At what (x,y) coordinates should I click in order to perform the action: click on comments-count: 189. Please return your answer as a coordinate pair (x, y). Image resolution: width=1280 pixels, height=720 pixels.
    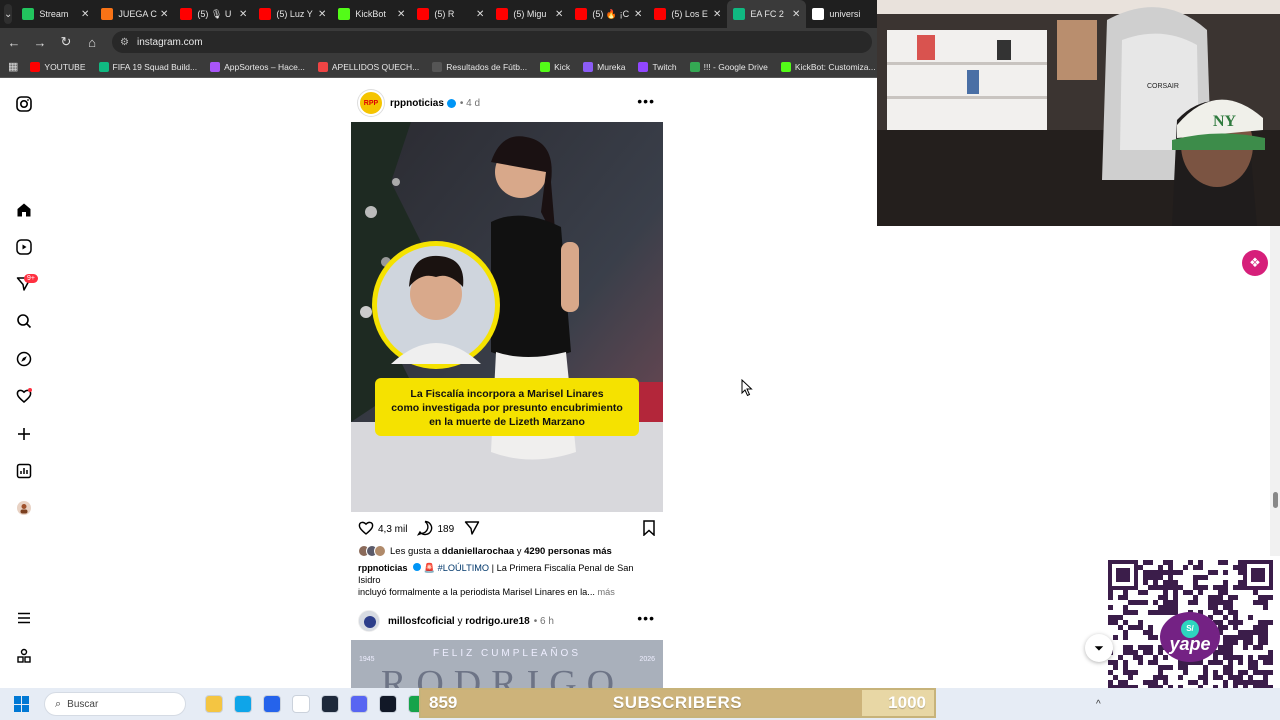
    Looking at the image, I should click on (445, 529).